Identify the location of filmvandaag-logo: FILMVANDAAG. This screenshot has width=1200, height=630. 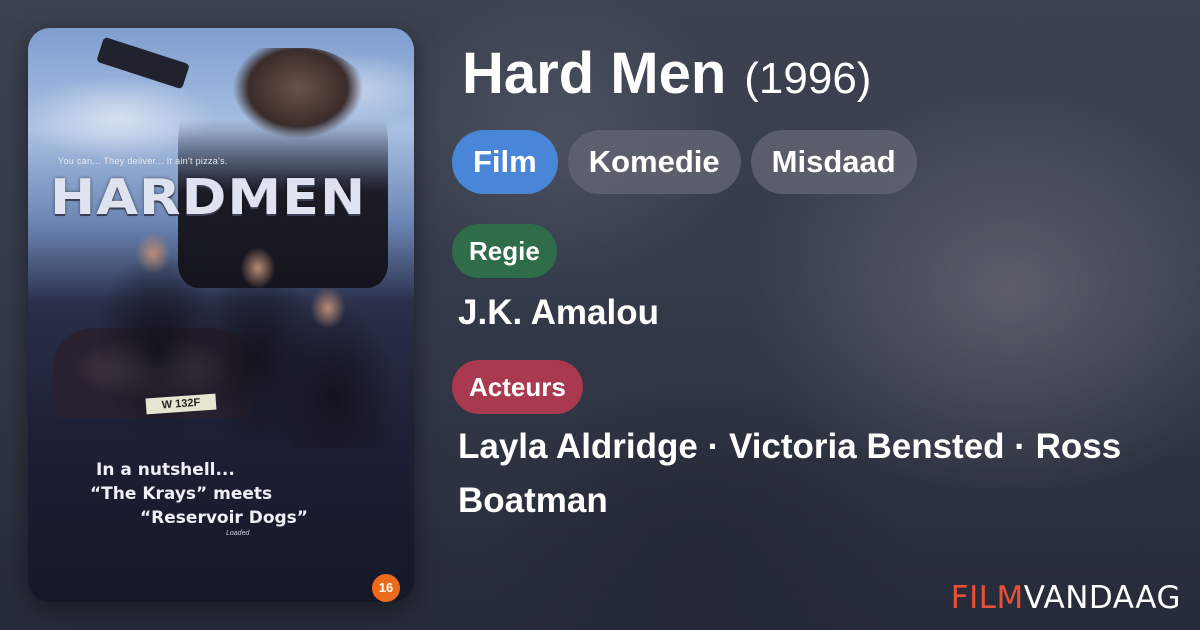
(1066, 598).